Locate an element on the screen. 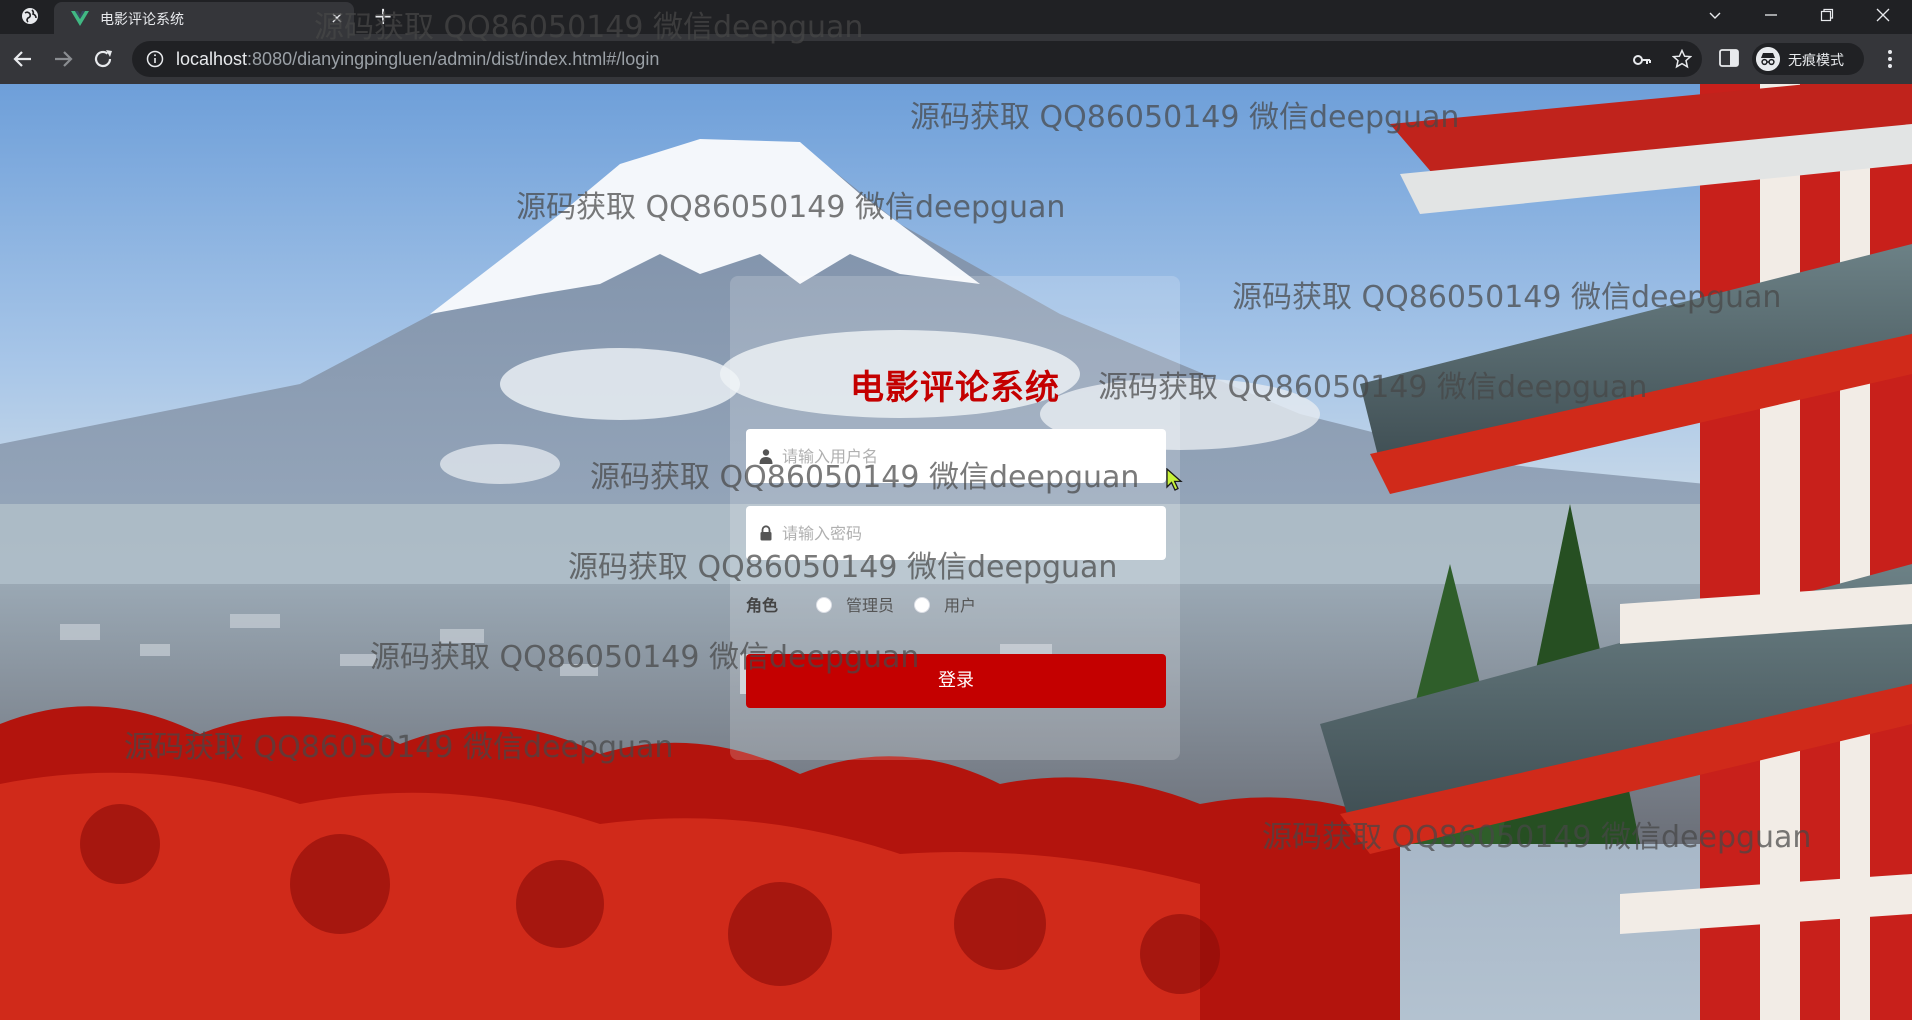 This screenshot has width=1912, height=1020. back-arrow-icon is located at coordinates (23, 59).